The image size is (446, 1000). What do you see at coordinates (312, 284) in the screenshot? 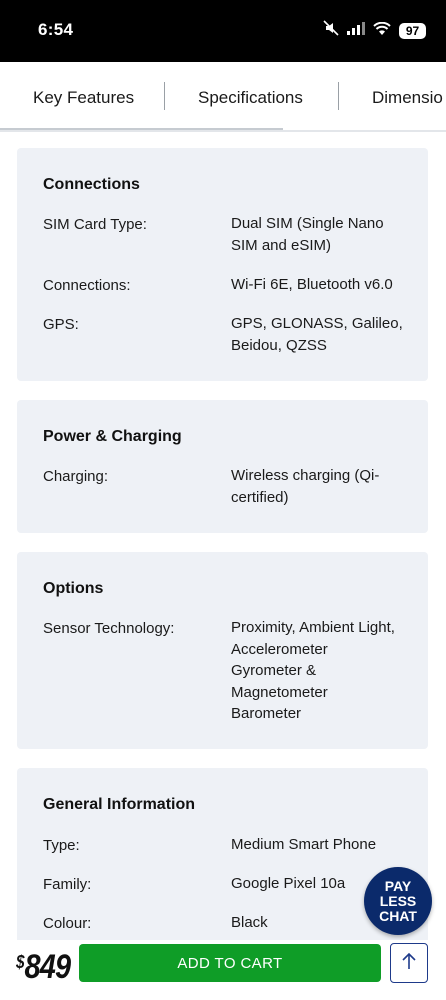
I see `spec-value-line: Wi-Fi 6E, Bluetooth v6.0` at bounding box center [312, 284].